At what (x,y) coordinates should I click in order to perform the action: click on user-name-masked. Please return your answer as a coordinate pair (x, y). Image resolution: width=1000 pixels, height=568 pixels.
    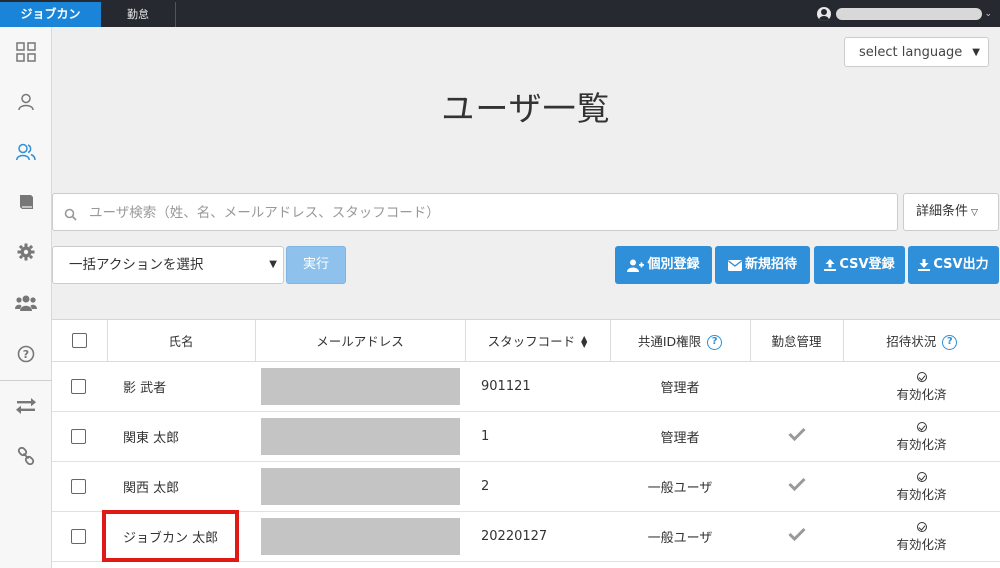
    Looking at the image, I should click on (909, 14).